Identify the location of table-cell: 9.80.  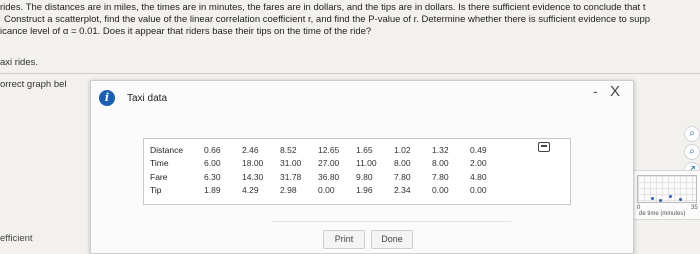
(364, 176).